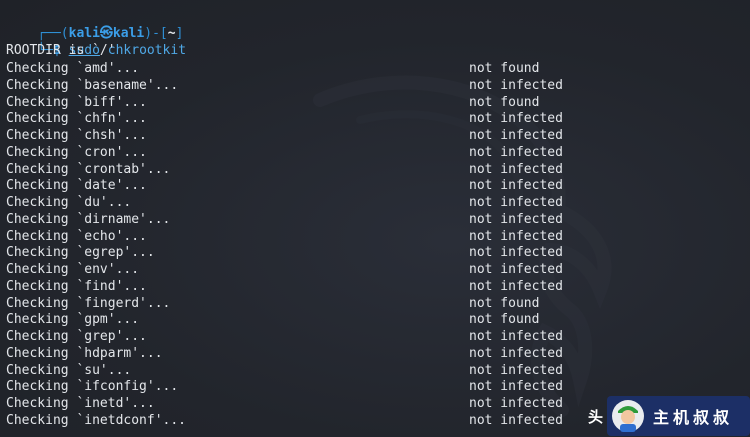 Image resolution: width=750 pixels, height=437 pixels. Describe the element at coordinates (596, 416) in the screenshot. I see `watermark-head: 头` at that location.